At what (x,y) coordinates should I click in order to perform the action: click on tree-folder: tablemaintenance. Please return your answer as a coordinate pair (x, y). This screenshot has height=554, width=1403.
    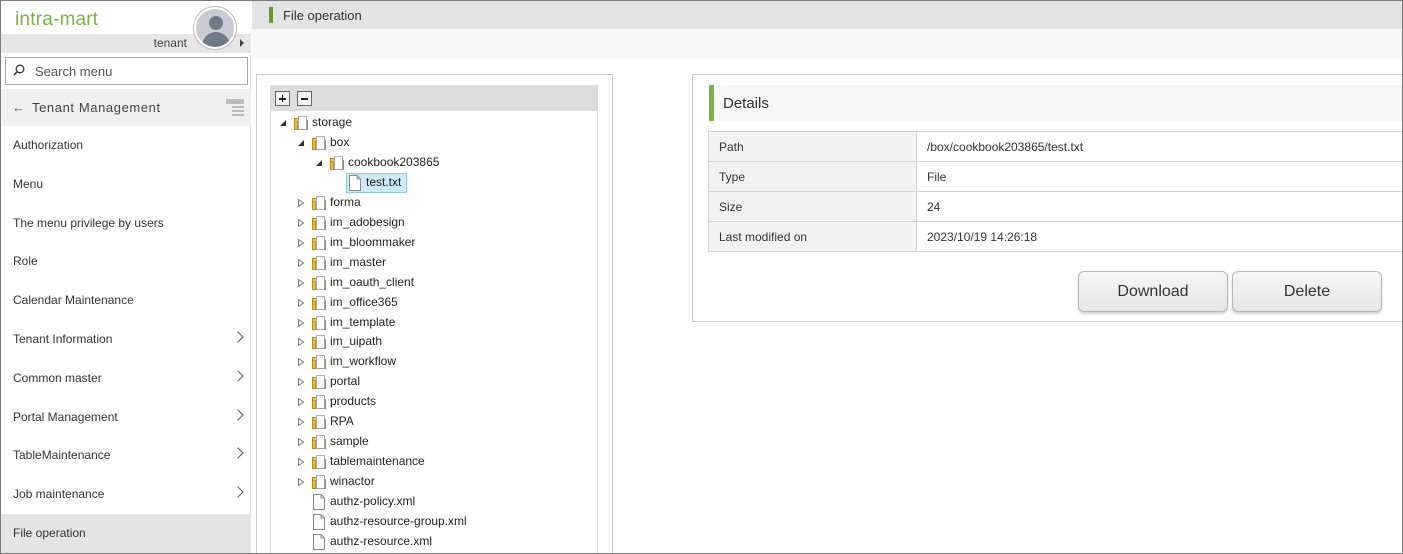
    Looking at the image, I should click on (431, 462).